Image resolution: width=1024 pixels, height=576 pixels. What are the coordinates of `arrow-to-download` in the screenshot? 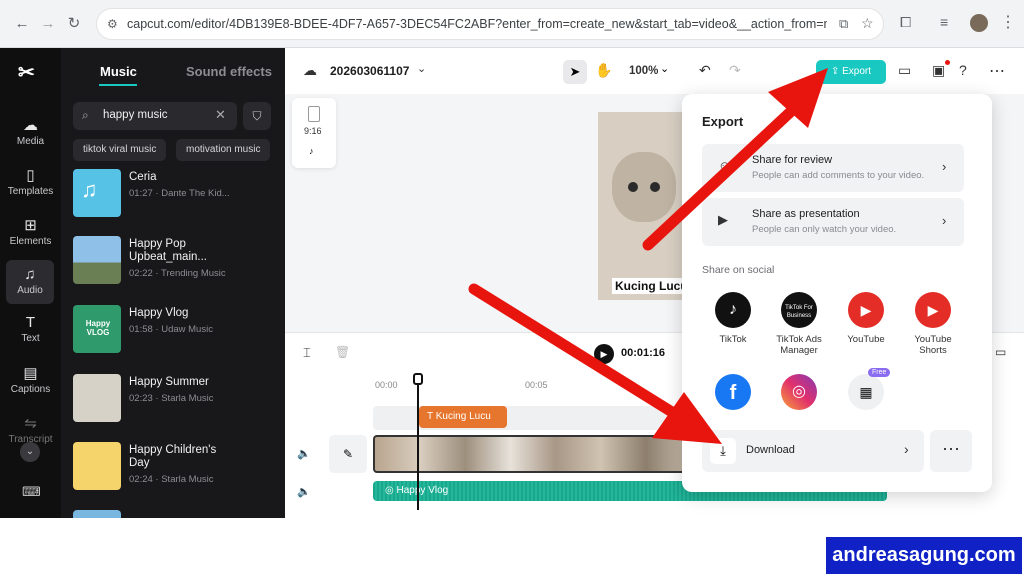 It's located at (595, 363).